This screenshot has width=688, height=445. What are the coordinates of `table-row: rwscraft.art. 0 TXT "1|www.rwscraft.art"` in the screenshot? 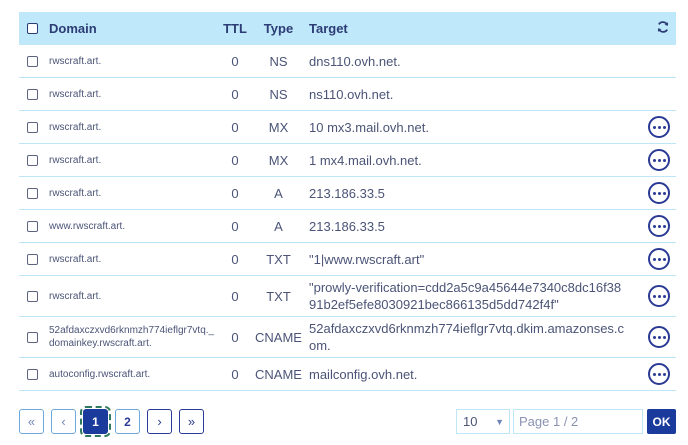 It's located at (347, 259).